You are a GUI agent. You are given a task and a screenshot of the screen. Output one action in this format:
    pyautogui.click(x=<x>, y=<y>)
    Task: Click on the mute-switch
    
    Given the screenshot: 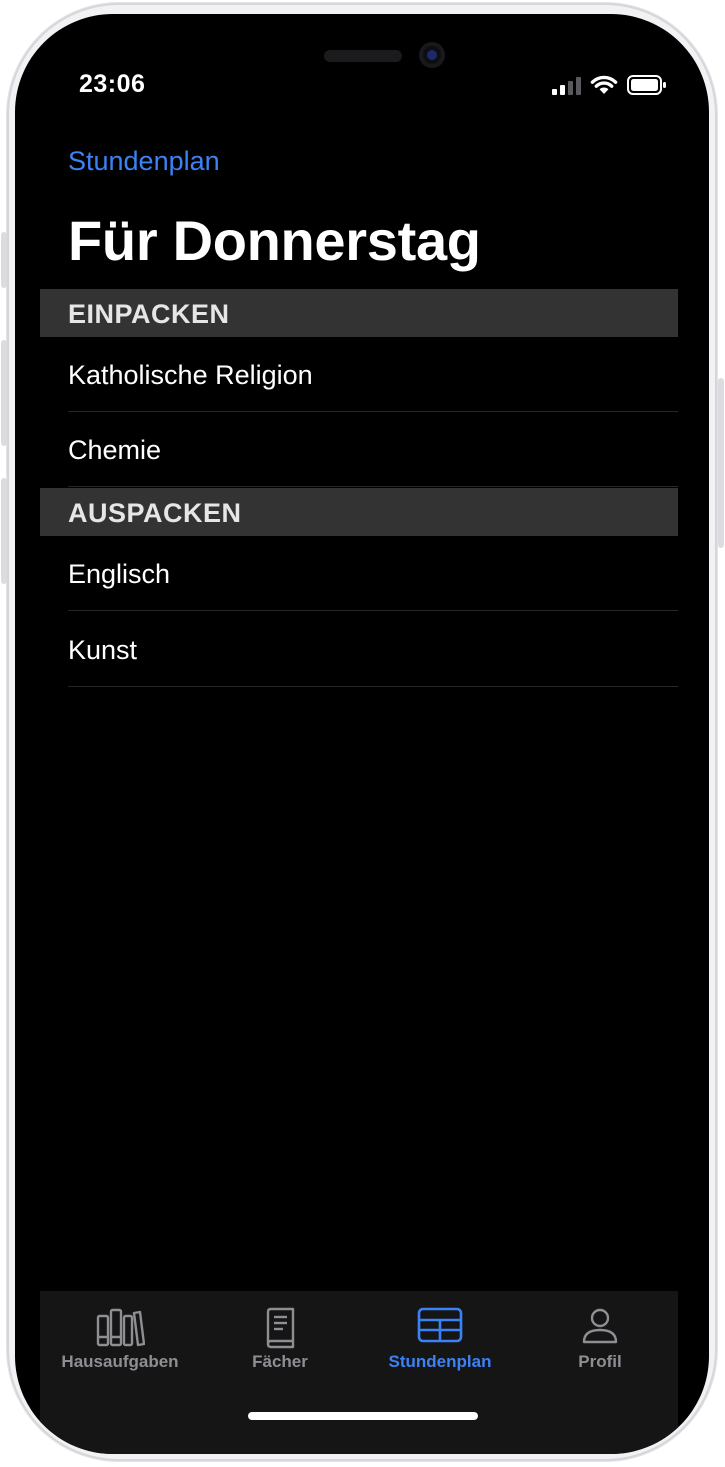 What is the action you would take?
    pyautogui.click(x=4, y=260)
    